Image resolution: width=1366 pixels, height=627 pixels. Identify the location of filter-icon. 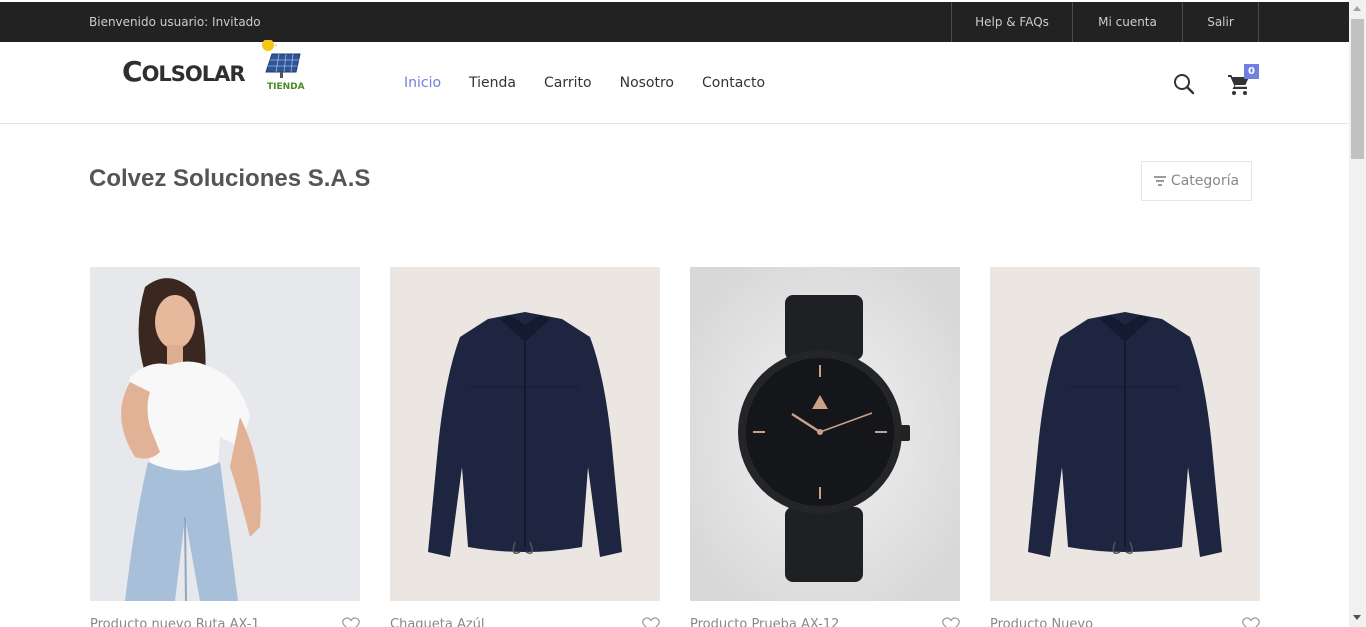
(1159, 181).